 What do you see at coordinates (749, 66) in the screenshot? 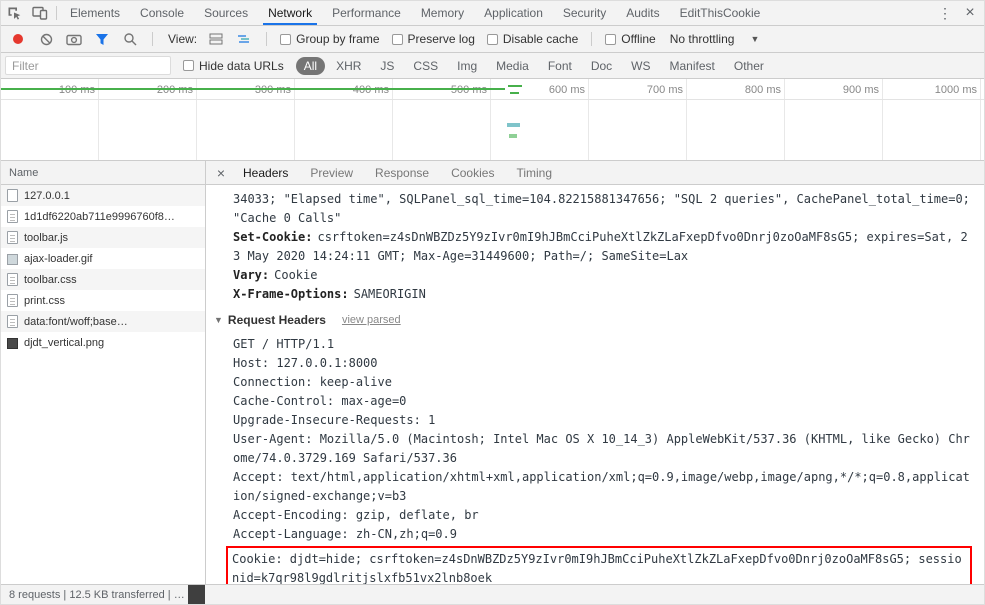
I see `filter-pill: Other` at bounding box center [749, 66].